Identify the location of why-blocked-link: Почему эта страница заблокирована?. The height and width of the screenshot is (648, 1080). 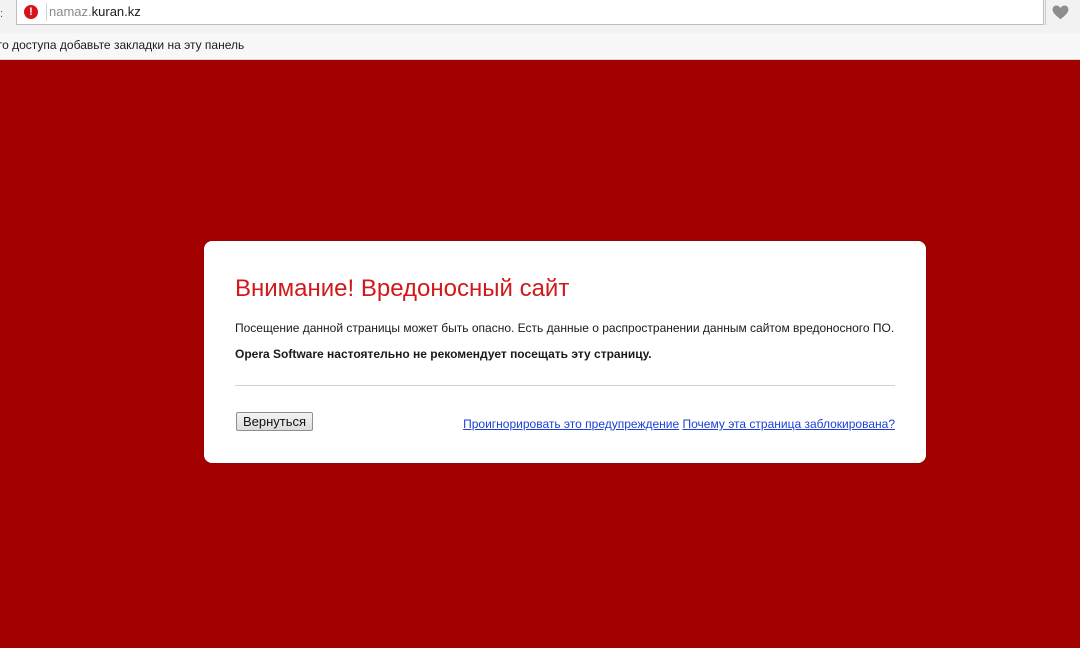
(789, 424).